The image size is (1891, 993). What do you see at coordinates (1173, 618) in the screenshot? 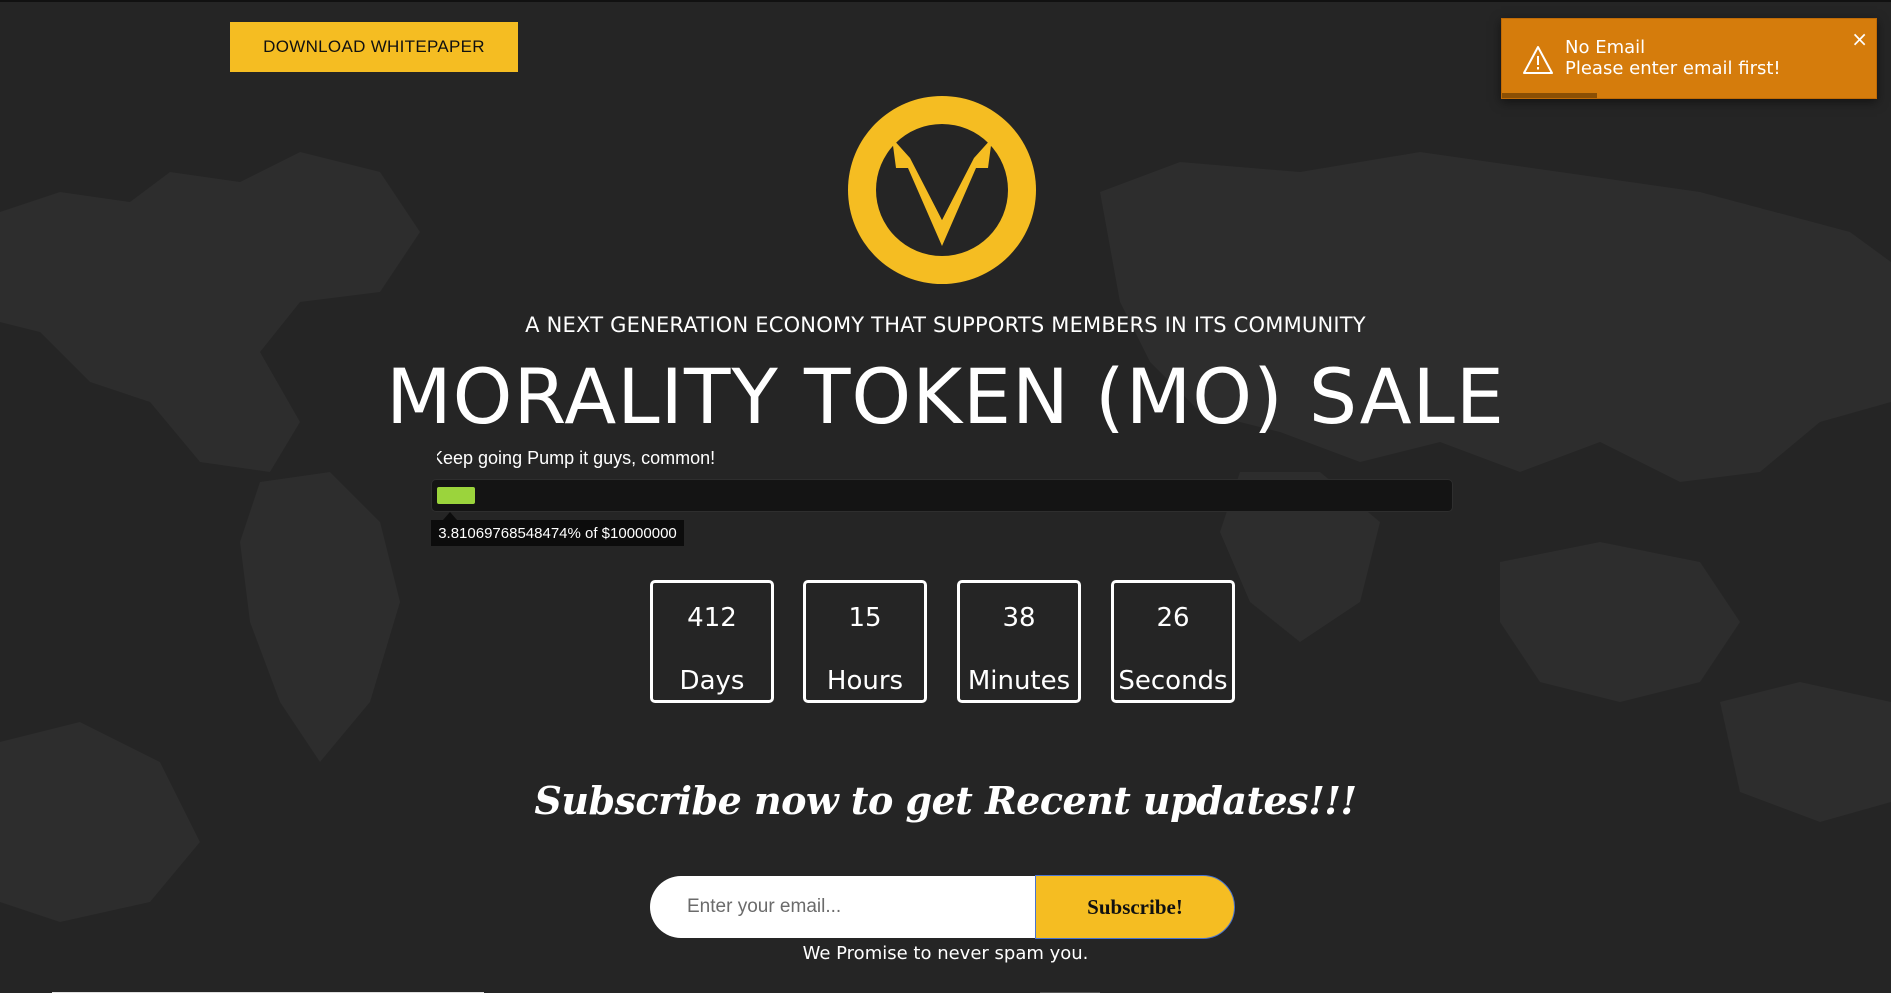
I see `countdown-seconds-value: 26` at bounding box center [1173, 618].